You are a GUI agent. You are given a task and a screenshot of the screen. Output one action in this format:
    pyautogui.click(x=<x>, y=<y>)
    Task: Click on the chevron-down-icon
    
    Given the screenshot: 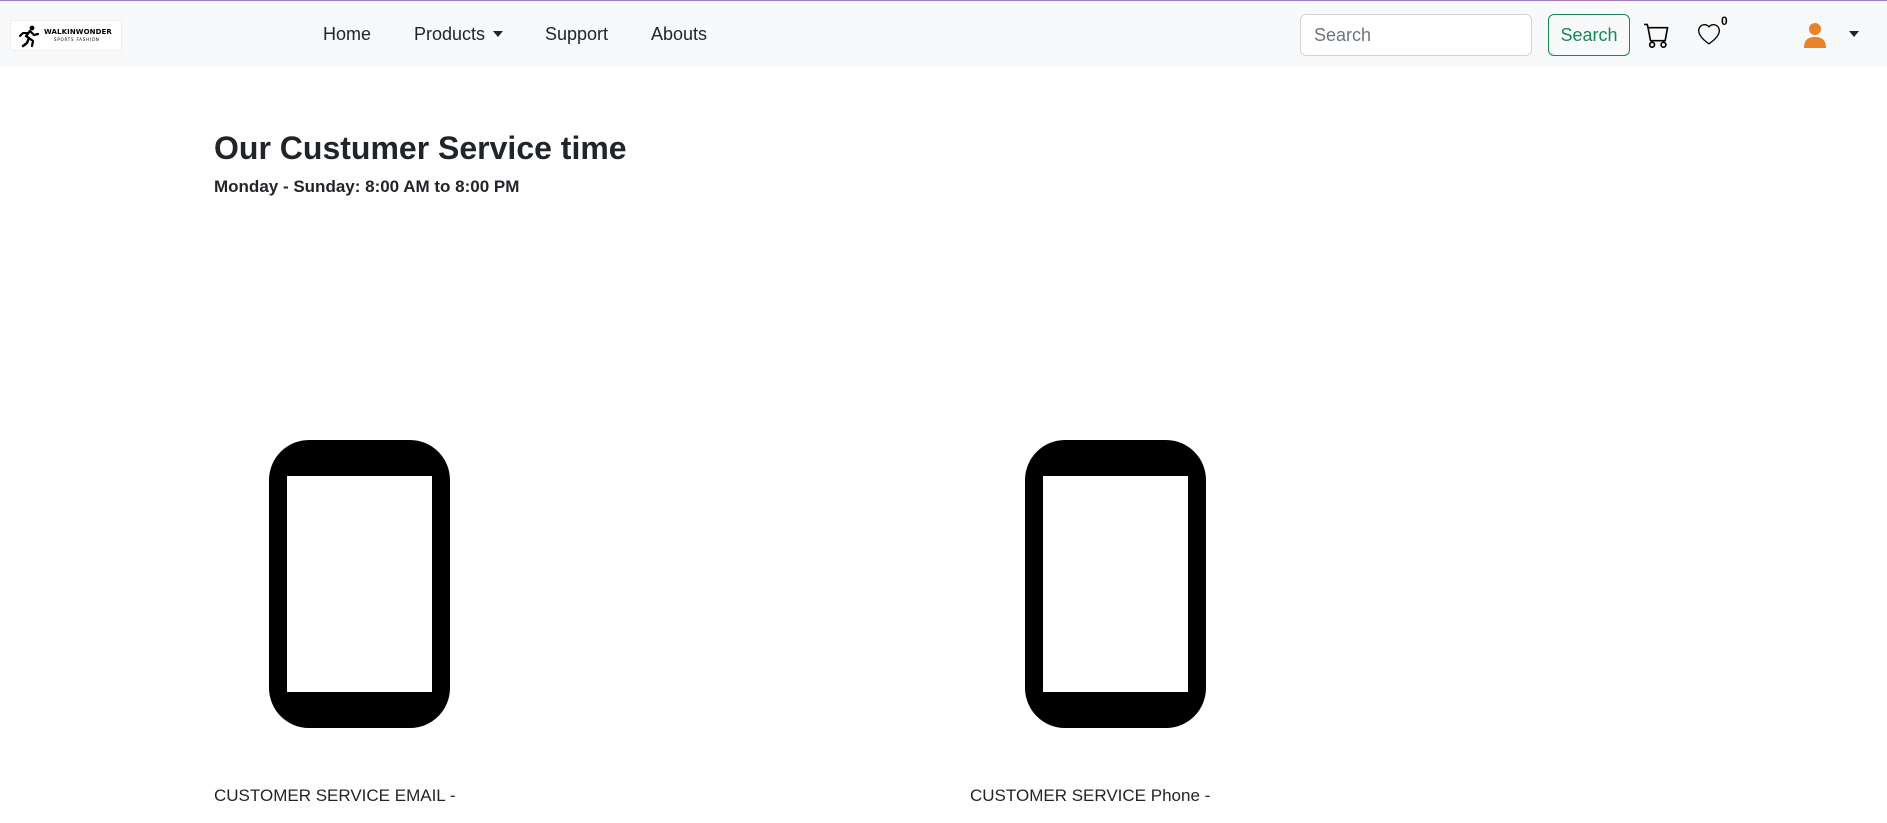 What is the action you would take?
    pyautogui.click(x=498, y=34)
    